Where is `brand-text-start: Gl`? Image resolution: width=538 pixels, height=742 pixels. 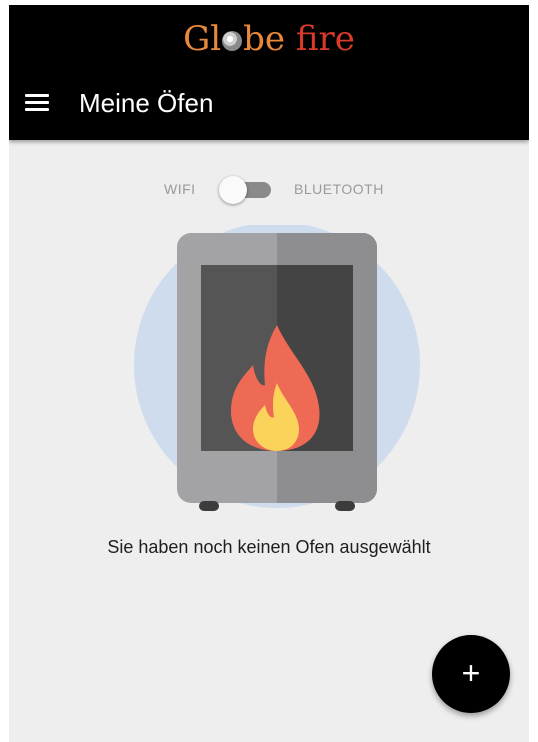 brand-text-start: Gl is located at coordinates (202, 39).